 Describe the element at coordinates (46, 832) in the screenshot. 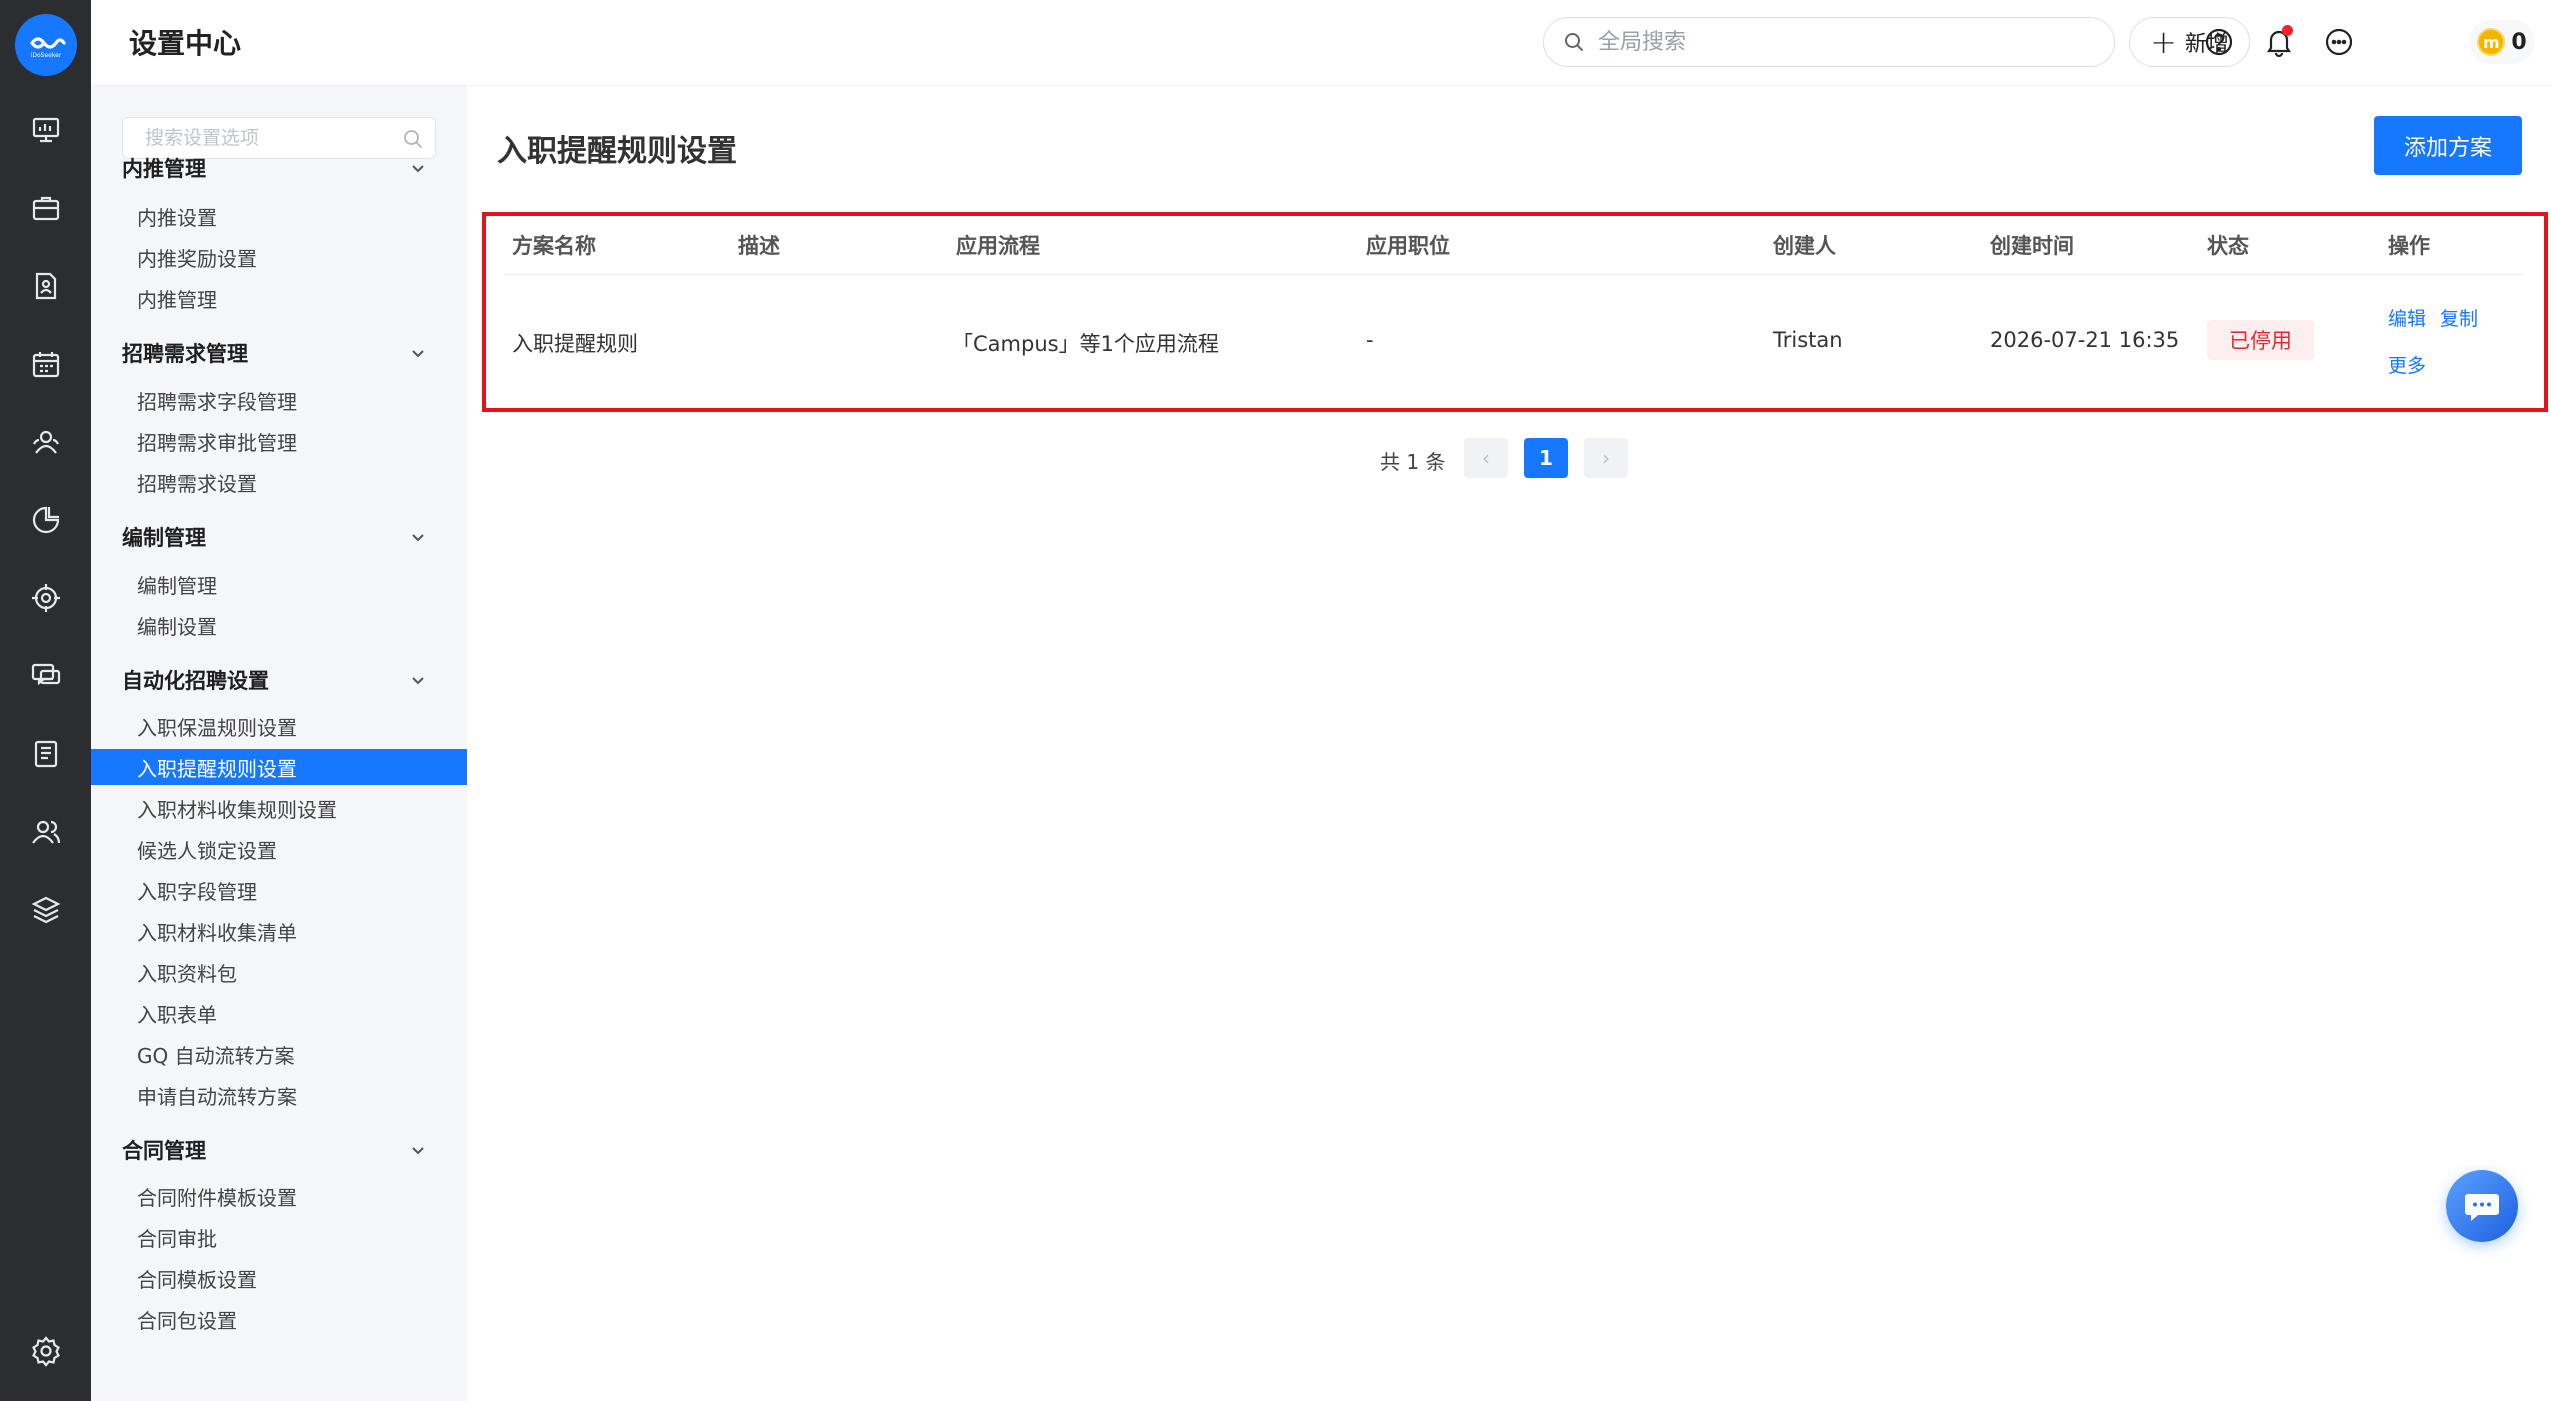

I see `users-icon` at that location.